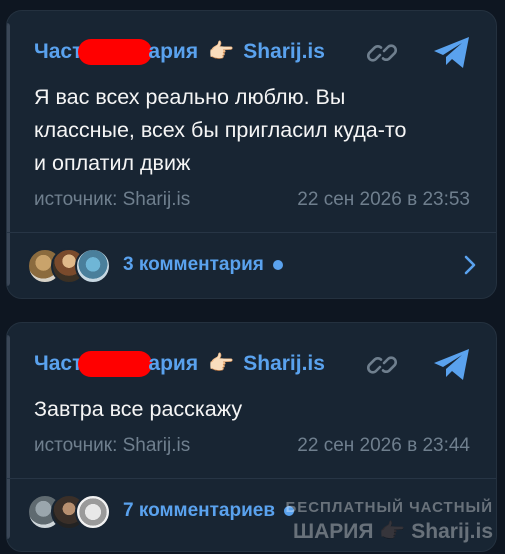  I want to click on comments-label: 3 комментария, so click(193, 264).